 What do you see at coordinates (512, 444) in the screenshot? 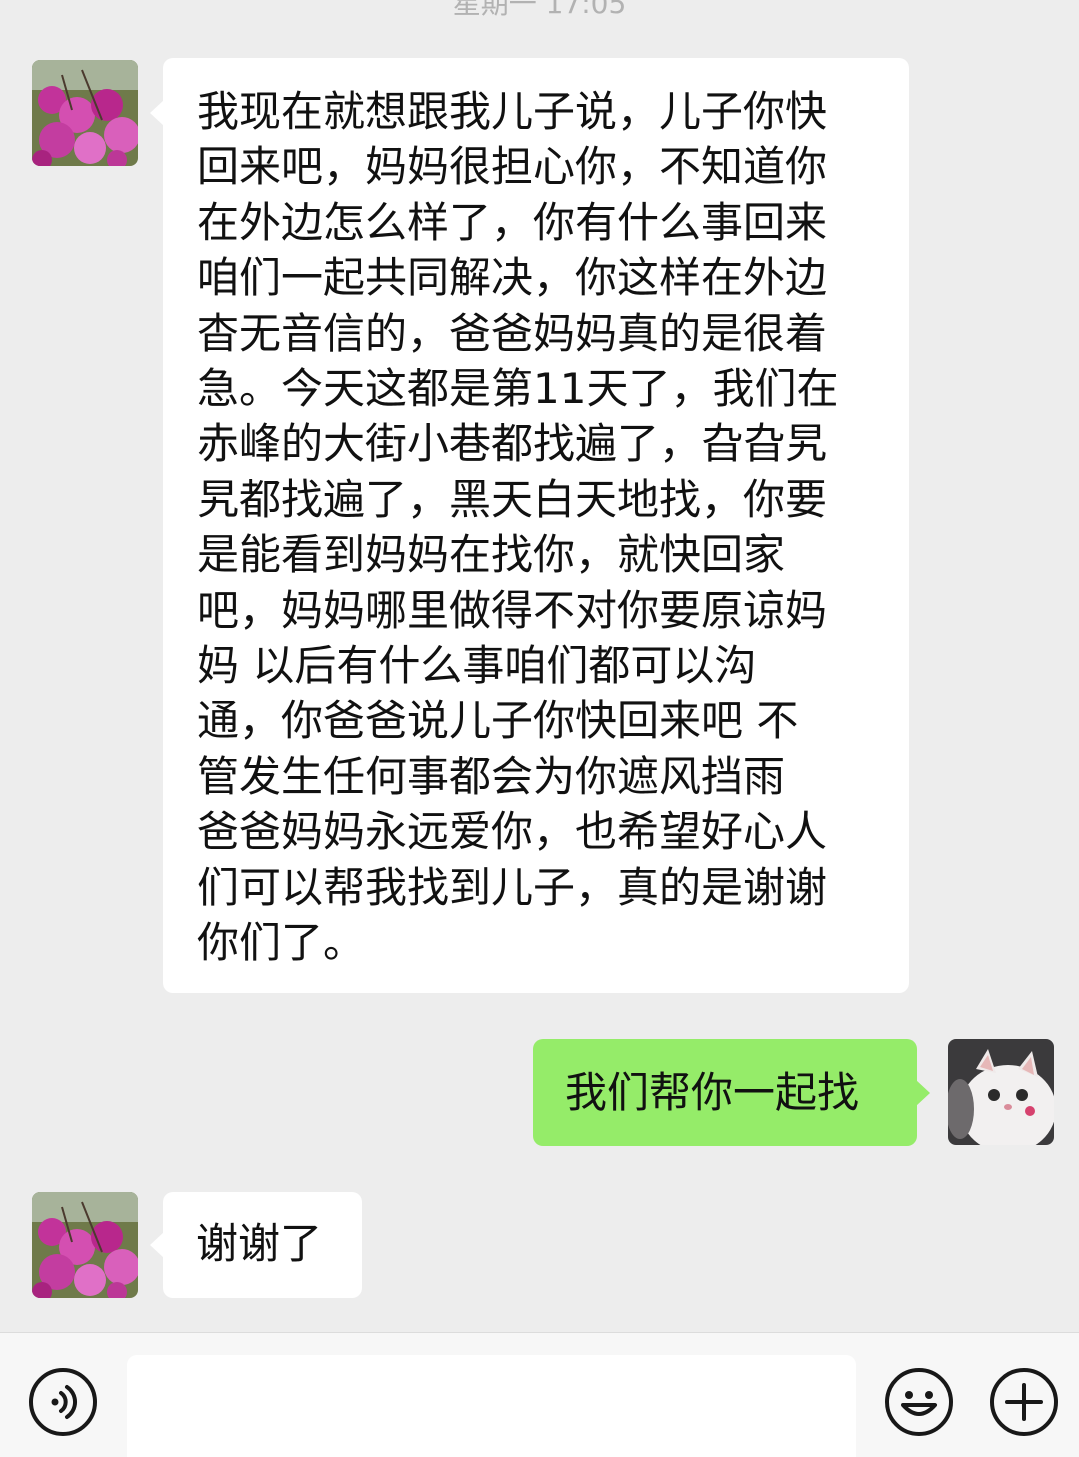
I see `message-line: 赤峰的大街小巷都找遍了，旮旮旯` at bounding box center [512, 444].